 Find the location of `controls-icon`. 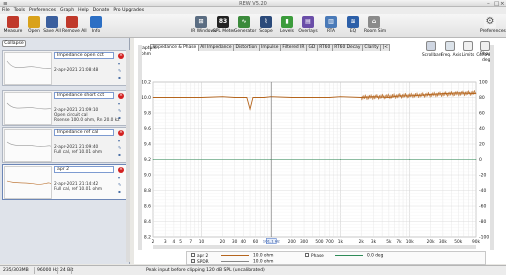

controls-icon is located at coordinates (485, 46).